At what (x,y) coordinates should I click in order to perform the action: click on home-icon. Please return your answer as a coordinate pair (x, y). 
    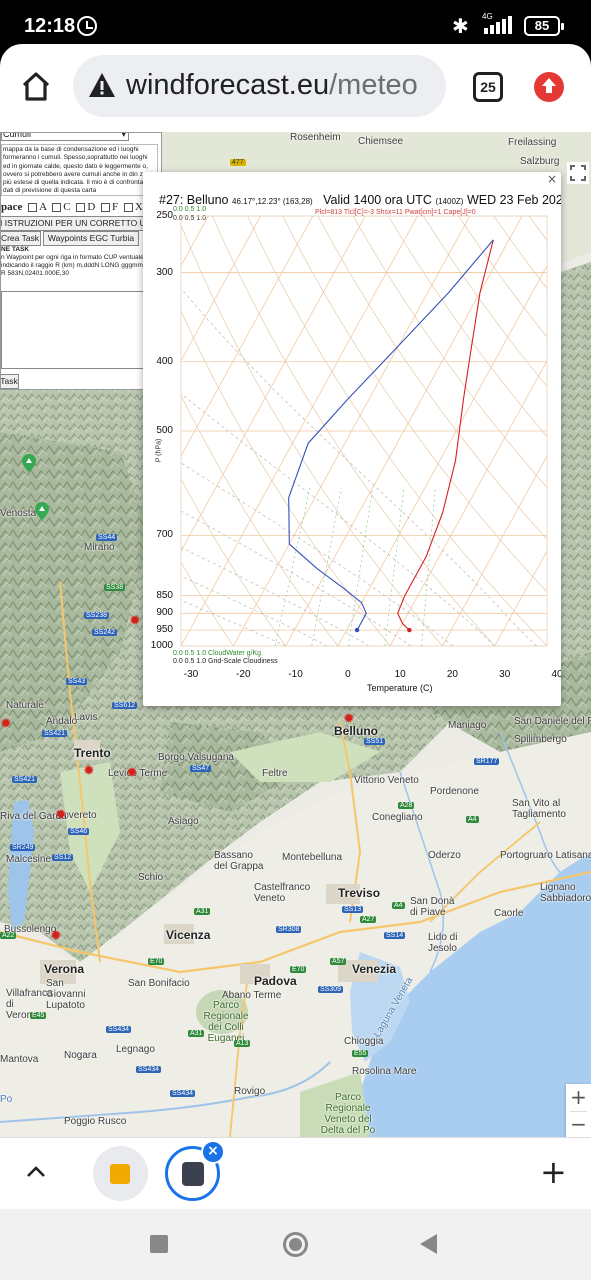
    Looking at the image, I should click on (36, 86).